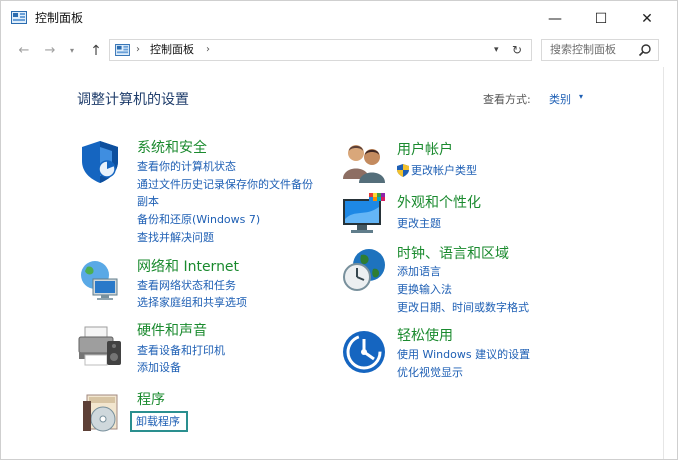 This screenshot has width=678, height=460. I want to click on ease-of-access-icon, so click(364, 352).